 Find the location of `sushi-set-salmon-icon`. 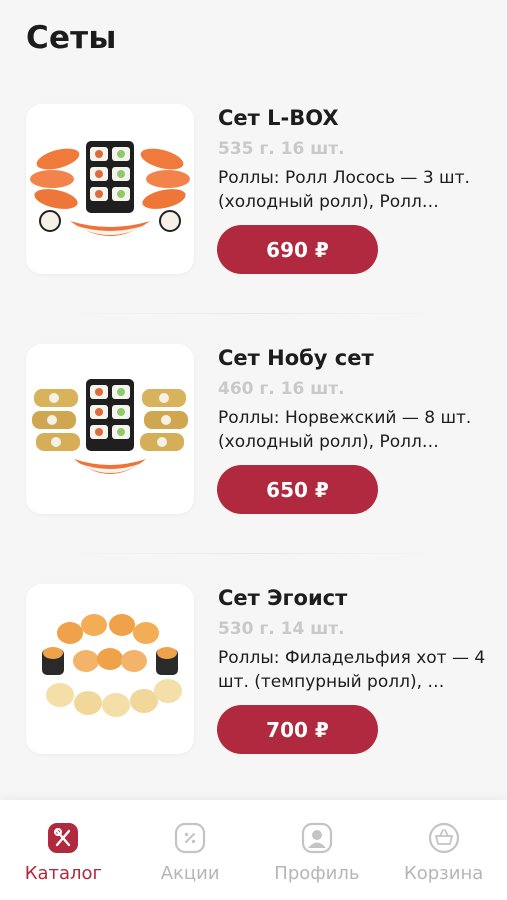

sushi-set-salmon-icon is located at coordinates (110, 188).